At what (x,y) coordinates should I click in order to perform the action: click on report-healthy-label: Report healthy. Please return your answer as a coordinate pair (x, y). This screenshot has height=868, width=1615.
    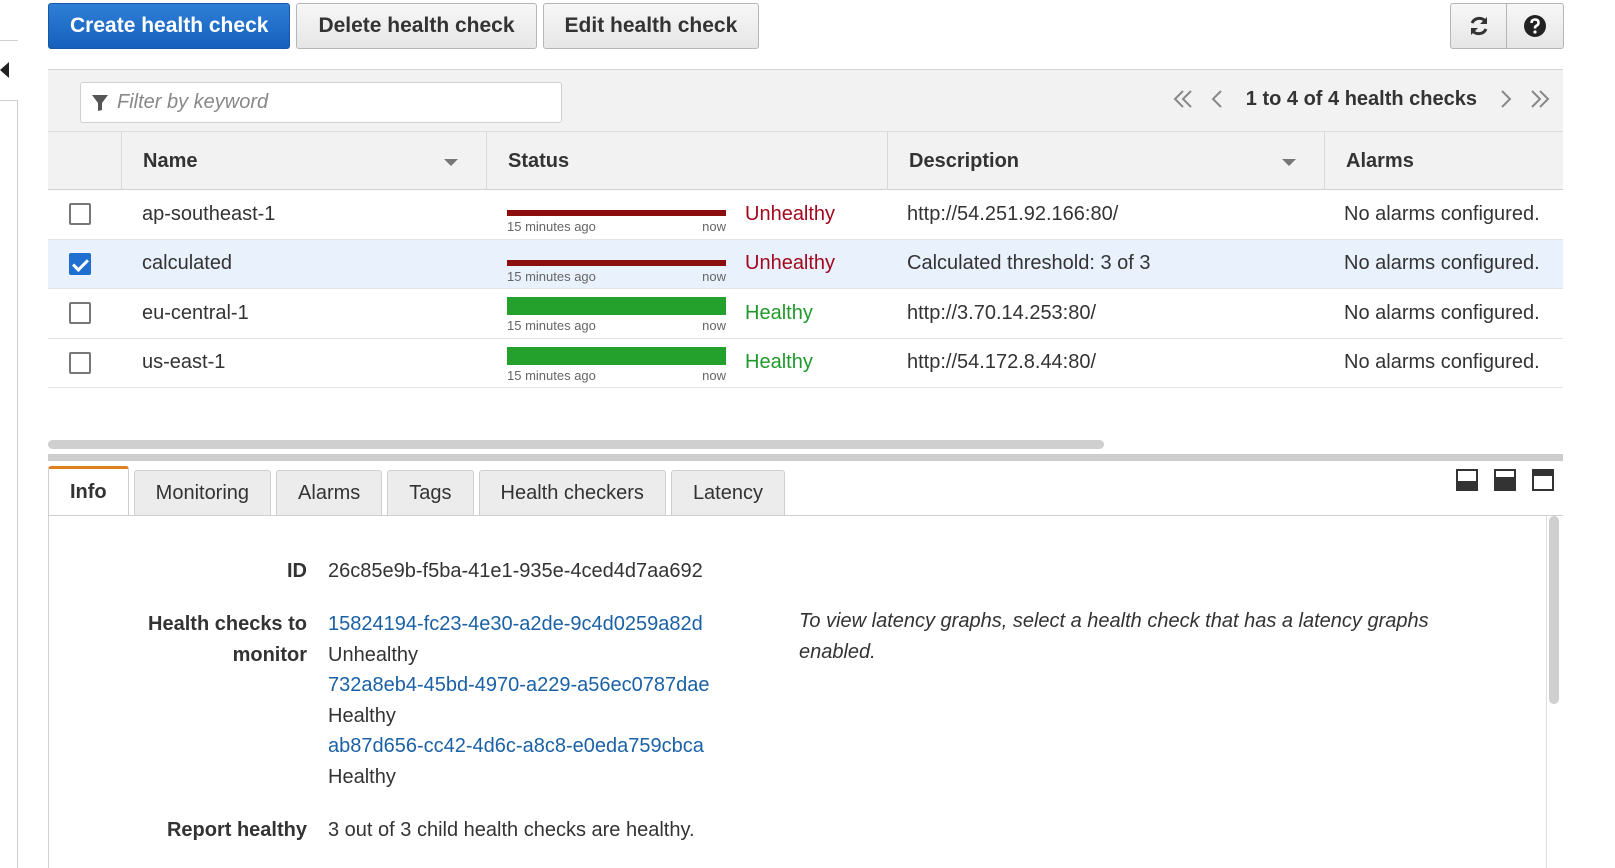
    Looking at the image, I should click on (236, 830).